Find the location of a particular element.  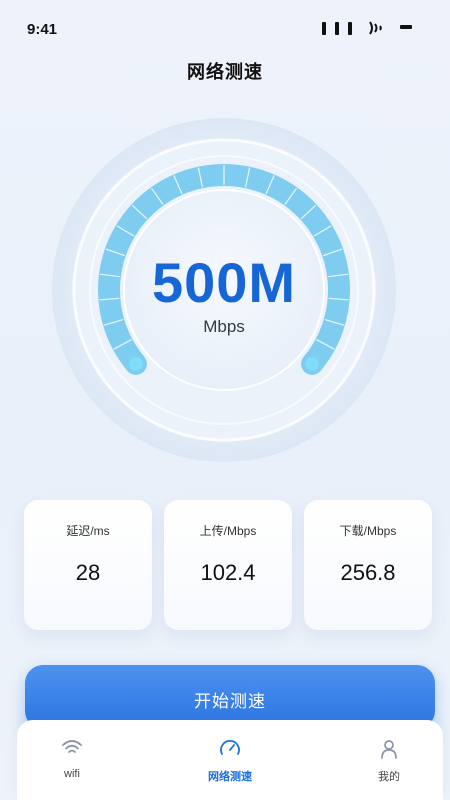

upload-label: 上传/Mbps is located at coordinates (228, 531).